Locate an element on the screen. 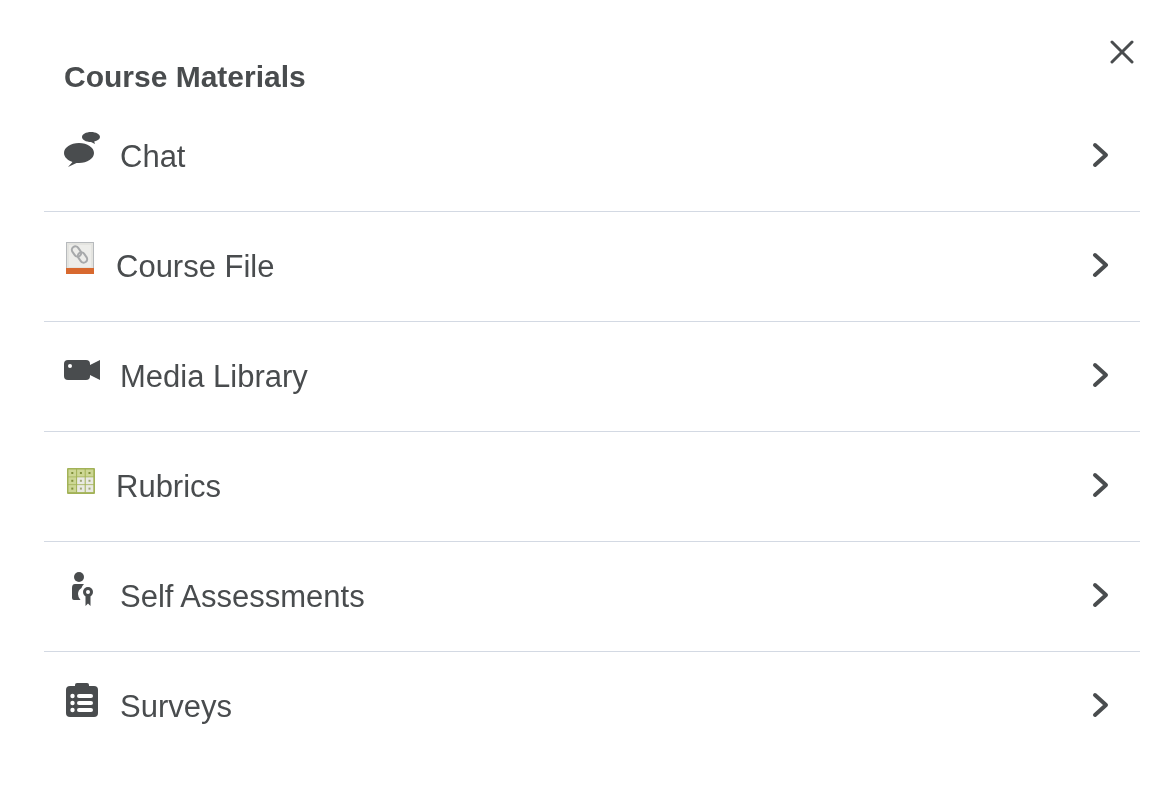 The width and height of the screenshot is (1176, 786). chat-bubbles-icon is located at coordinates (82, 148).